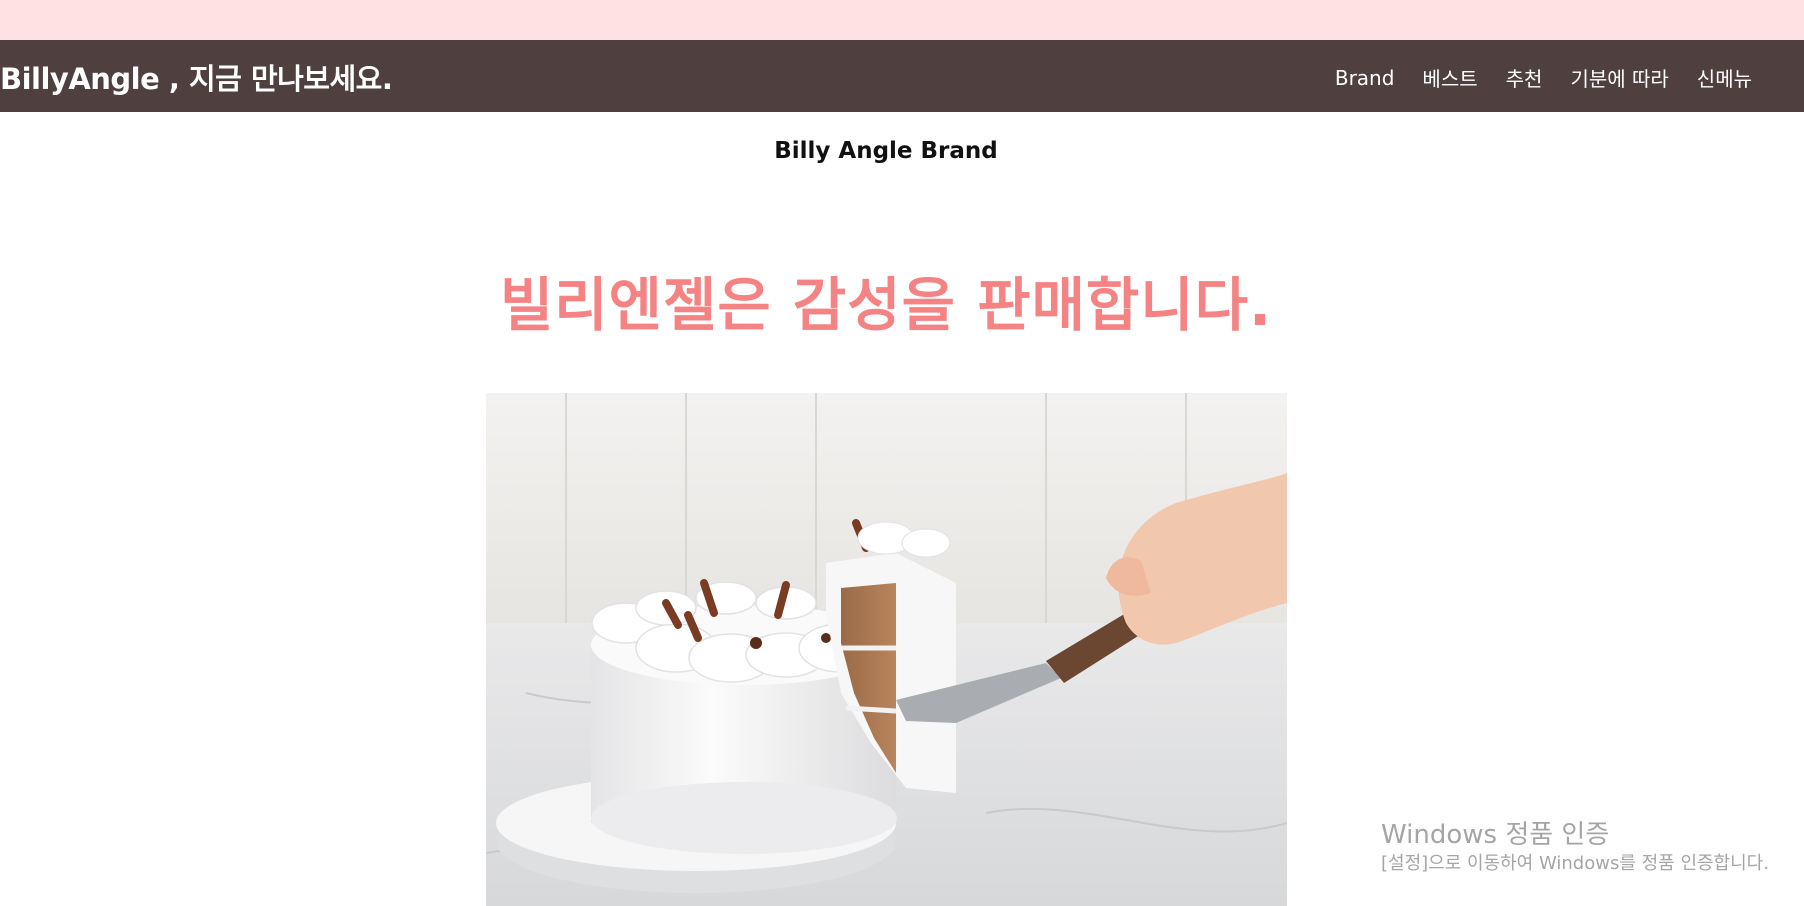 This screenshot has width=1804, height=906. What do you see at coordinates (1575, 863) in the screenshot?
I see `watermark-subtitle: [설정]으로 이동하여 Windows를 정품 인증합니다.` at bounding box center [1575, 863].